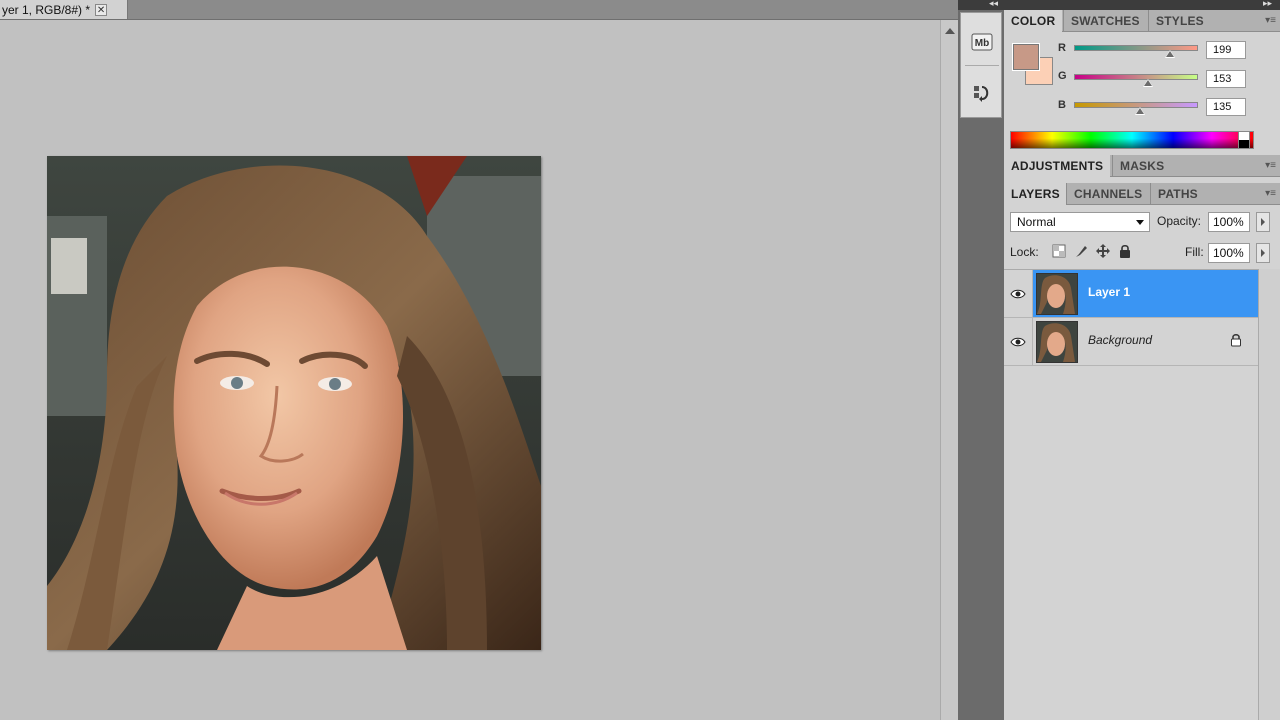  Describe the element at coordinates (1179, 21) in the screenshot. I see `tab-styles: STYLES` at that location.